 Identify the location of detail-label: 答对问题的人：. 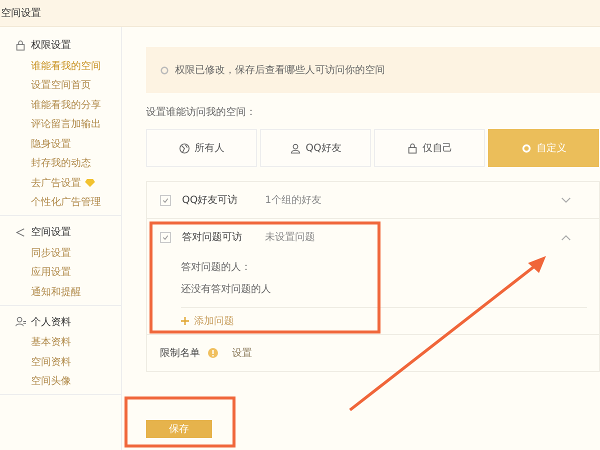
(216, 267).